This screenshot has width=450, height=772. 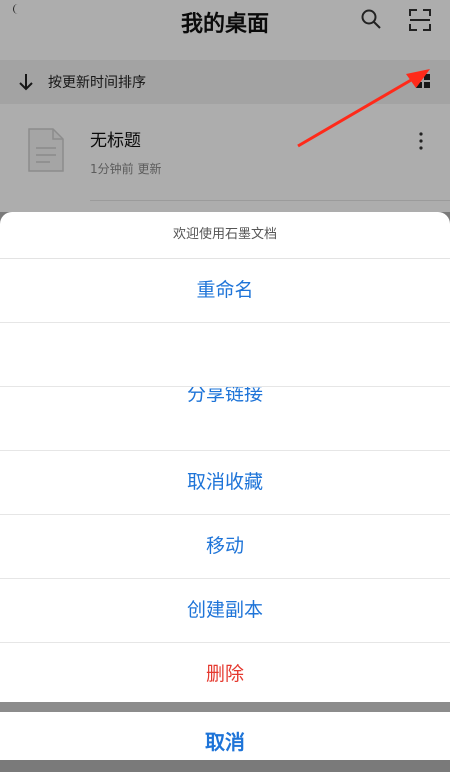 I want to click on unfavorite-button: 取消收藏, so click(x=225, y=483).